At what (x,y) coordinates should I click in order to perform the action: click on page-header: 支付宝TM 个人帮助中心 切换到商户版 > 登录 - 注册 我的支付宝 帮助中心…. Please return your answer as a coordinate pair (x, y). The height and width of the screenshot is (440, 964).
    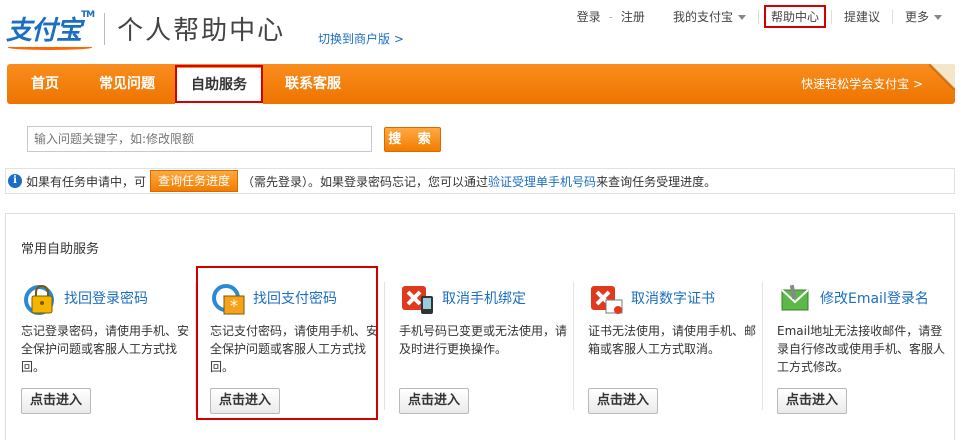
    Looking at the image, I should click on (482, 31).